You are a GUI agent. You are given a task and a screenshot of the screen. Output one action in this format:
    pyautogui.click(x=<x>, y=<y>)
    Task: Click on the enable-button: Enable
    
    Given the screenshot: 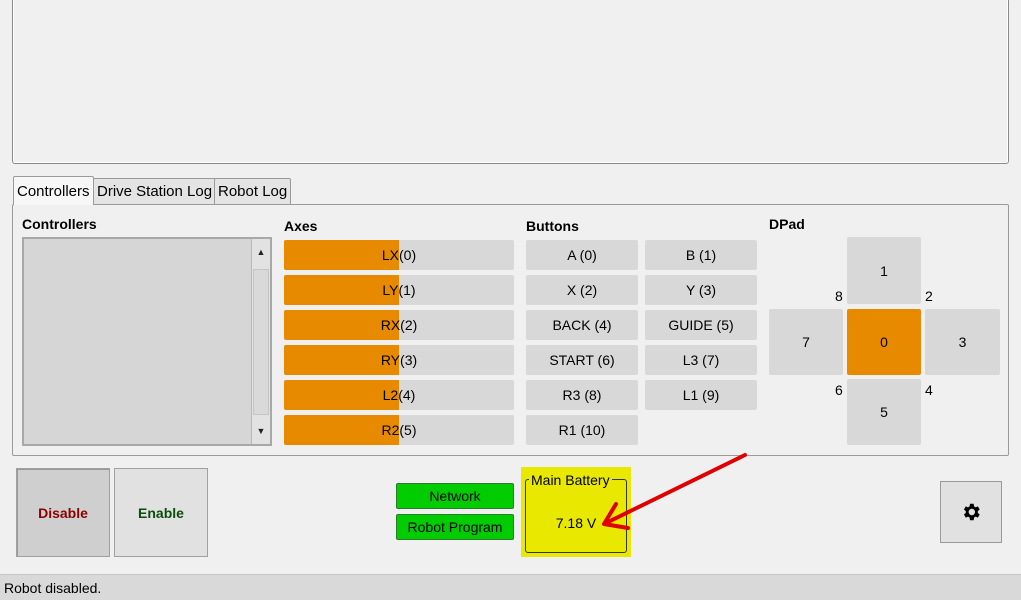 What is the action you would take?
    pyautogui.click(x=161, y=512)
    